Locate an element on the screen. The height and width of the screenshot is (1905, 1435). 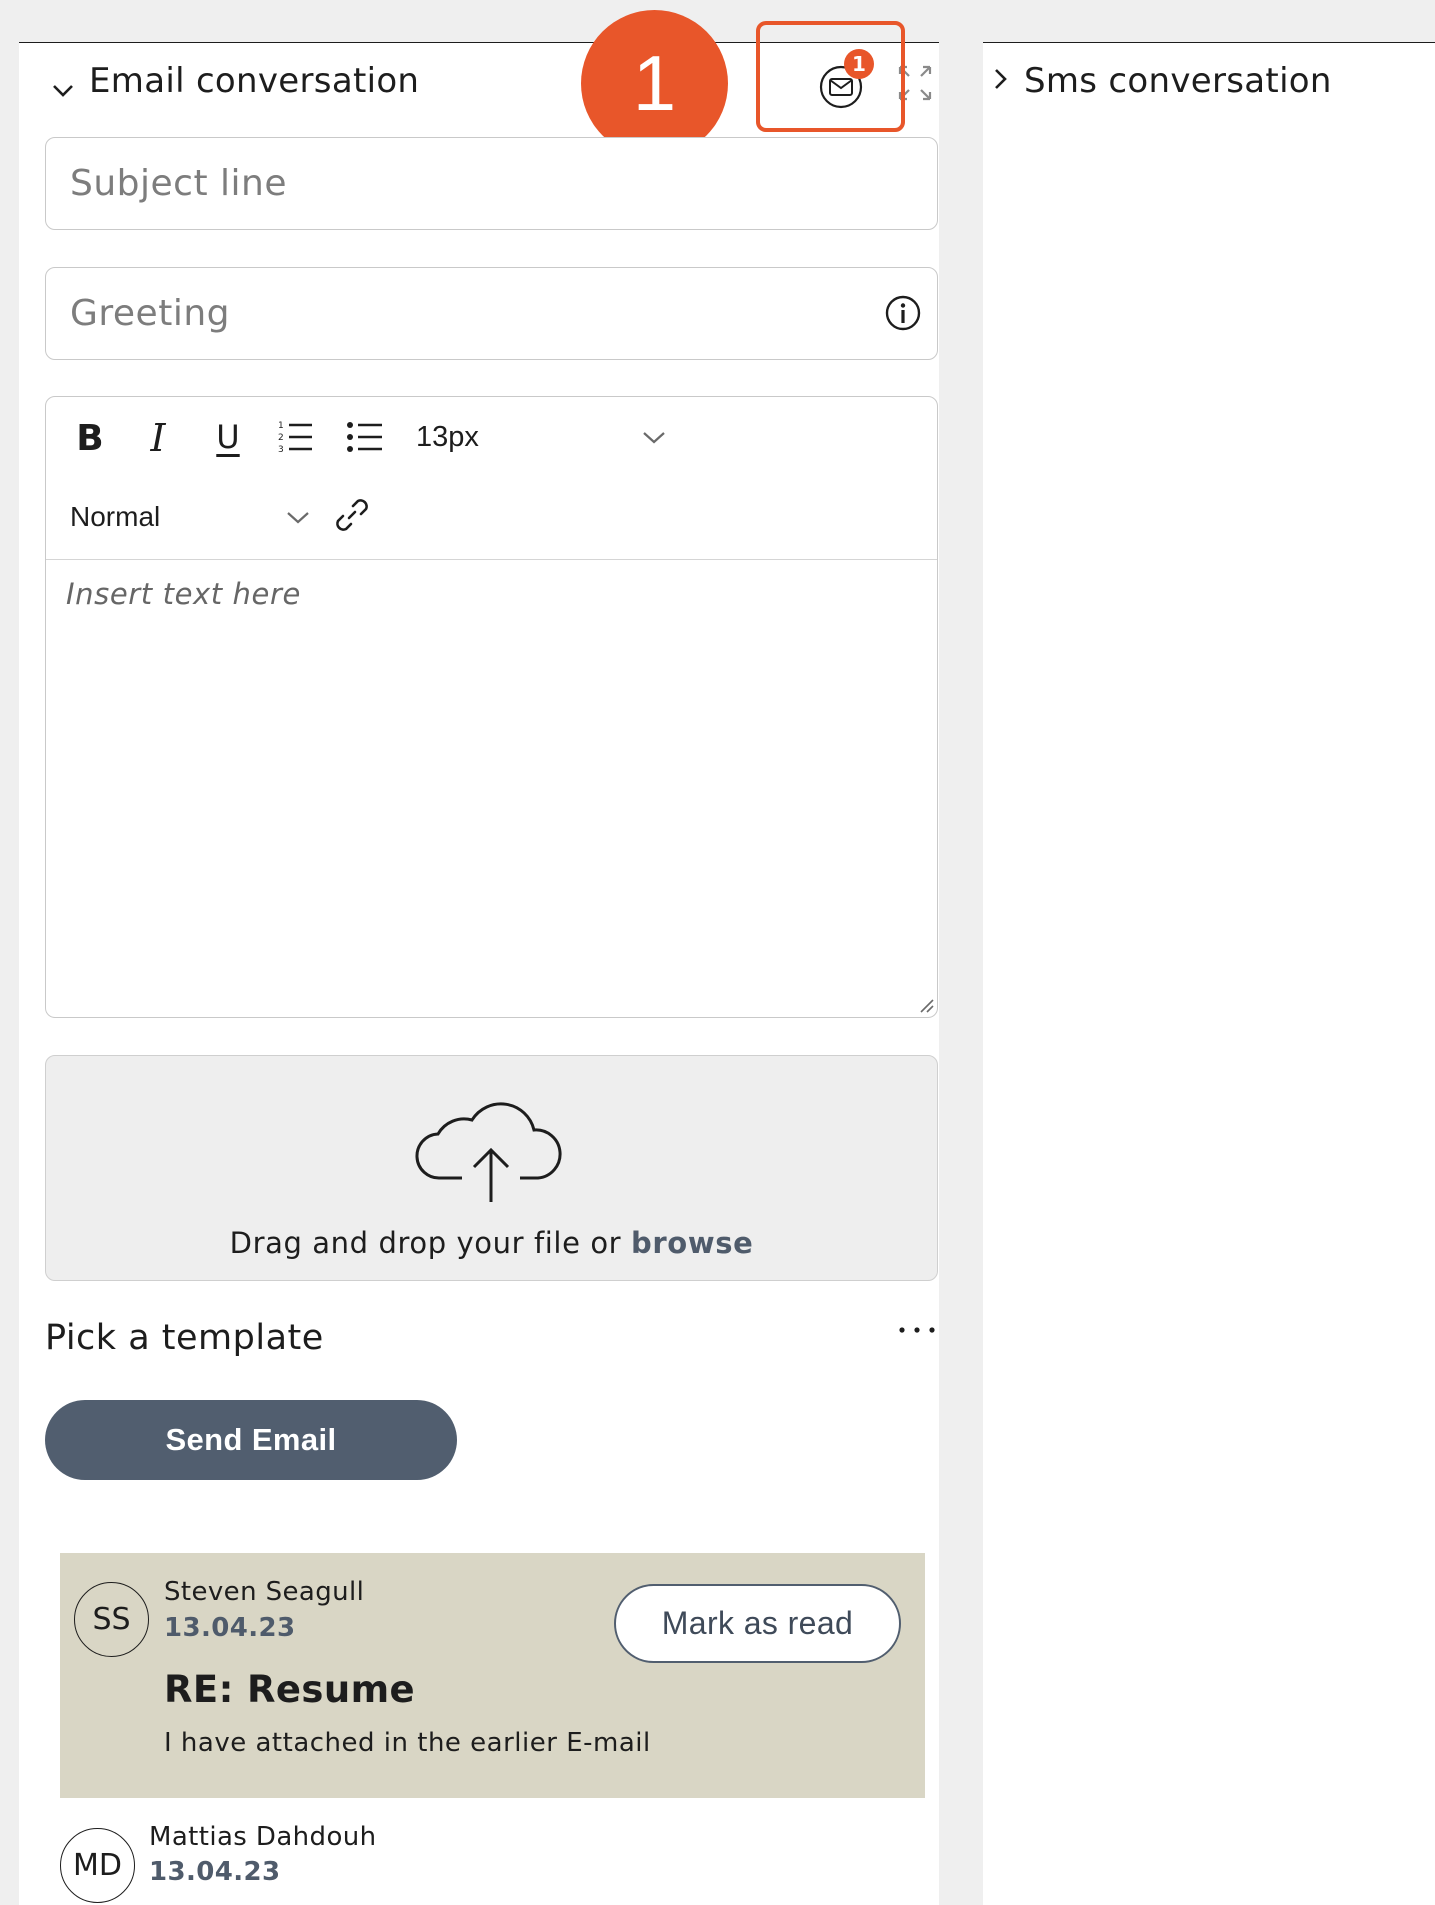
link-icon is located at coordinates (352, 515).